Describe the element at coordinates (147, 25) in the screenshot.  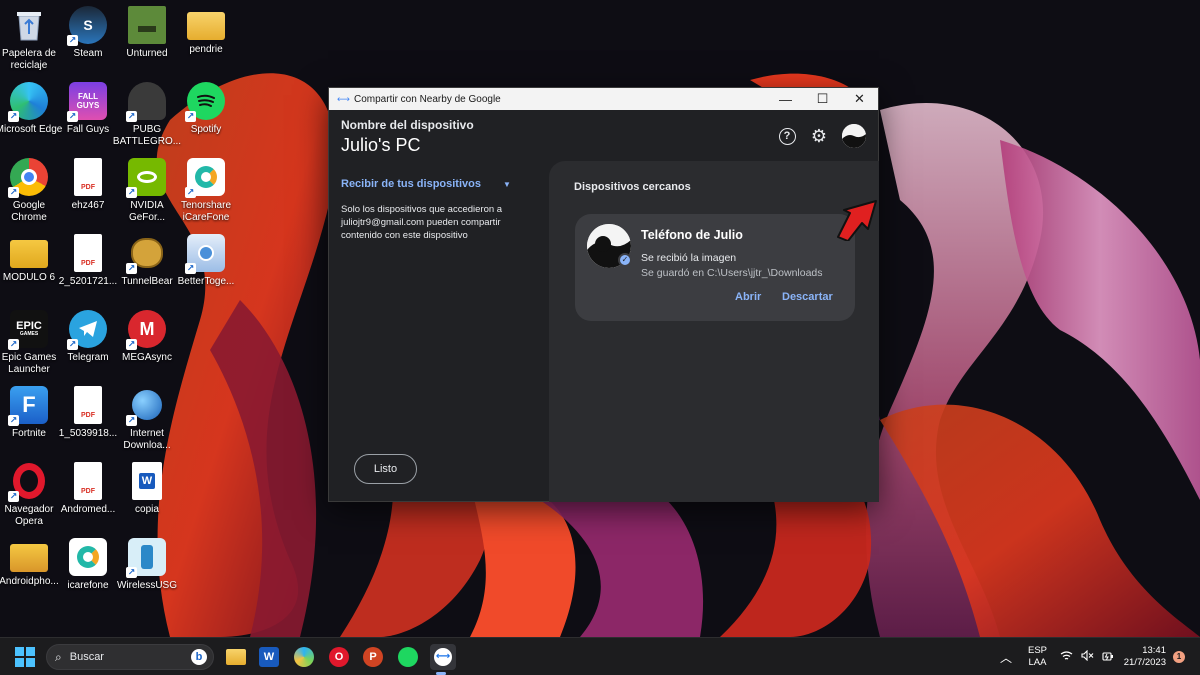
I see `unturned-icon` at that location.